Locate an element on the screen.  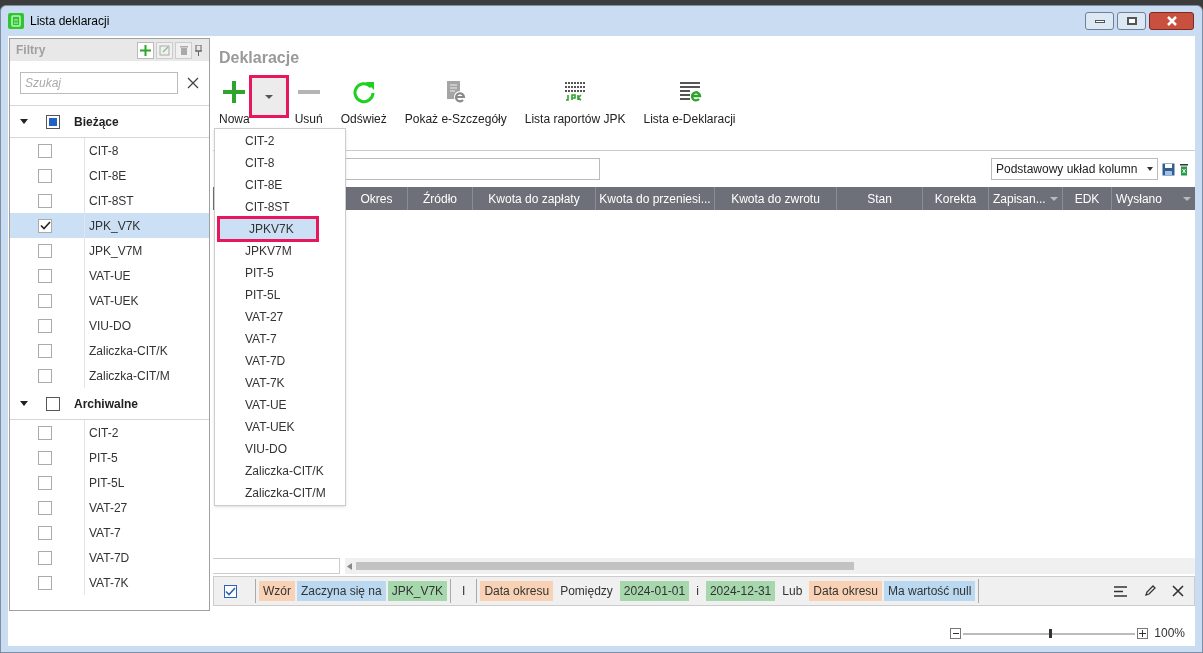
section-title: Deklaracje is located at coordinates (260, 58).